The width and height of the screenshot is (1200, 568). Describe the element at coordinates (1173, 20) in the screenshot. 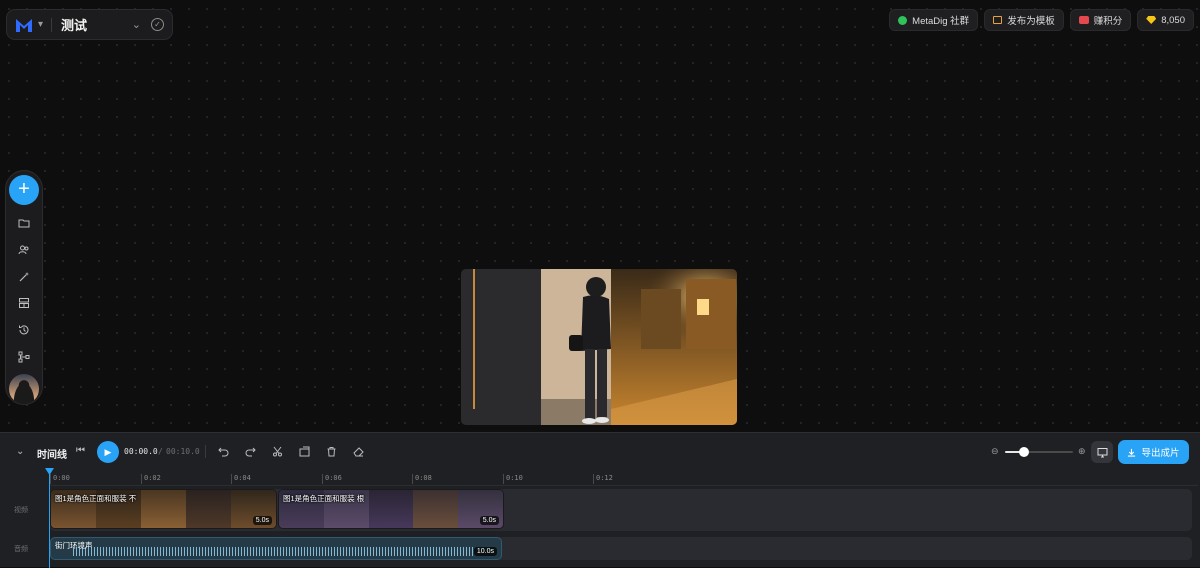

I see `credits-value: 8,050` at that location.